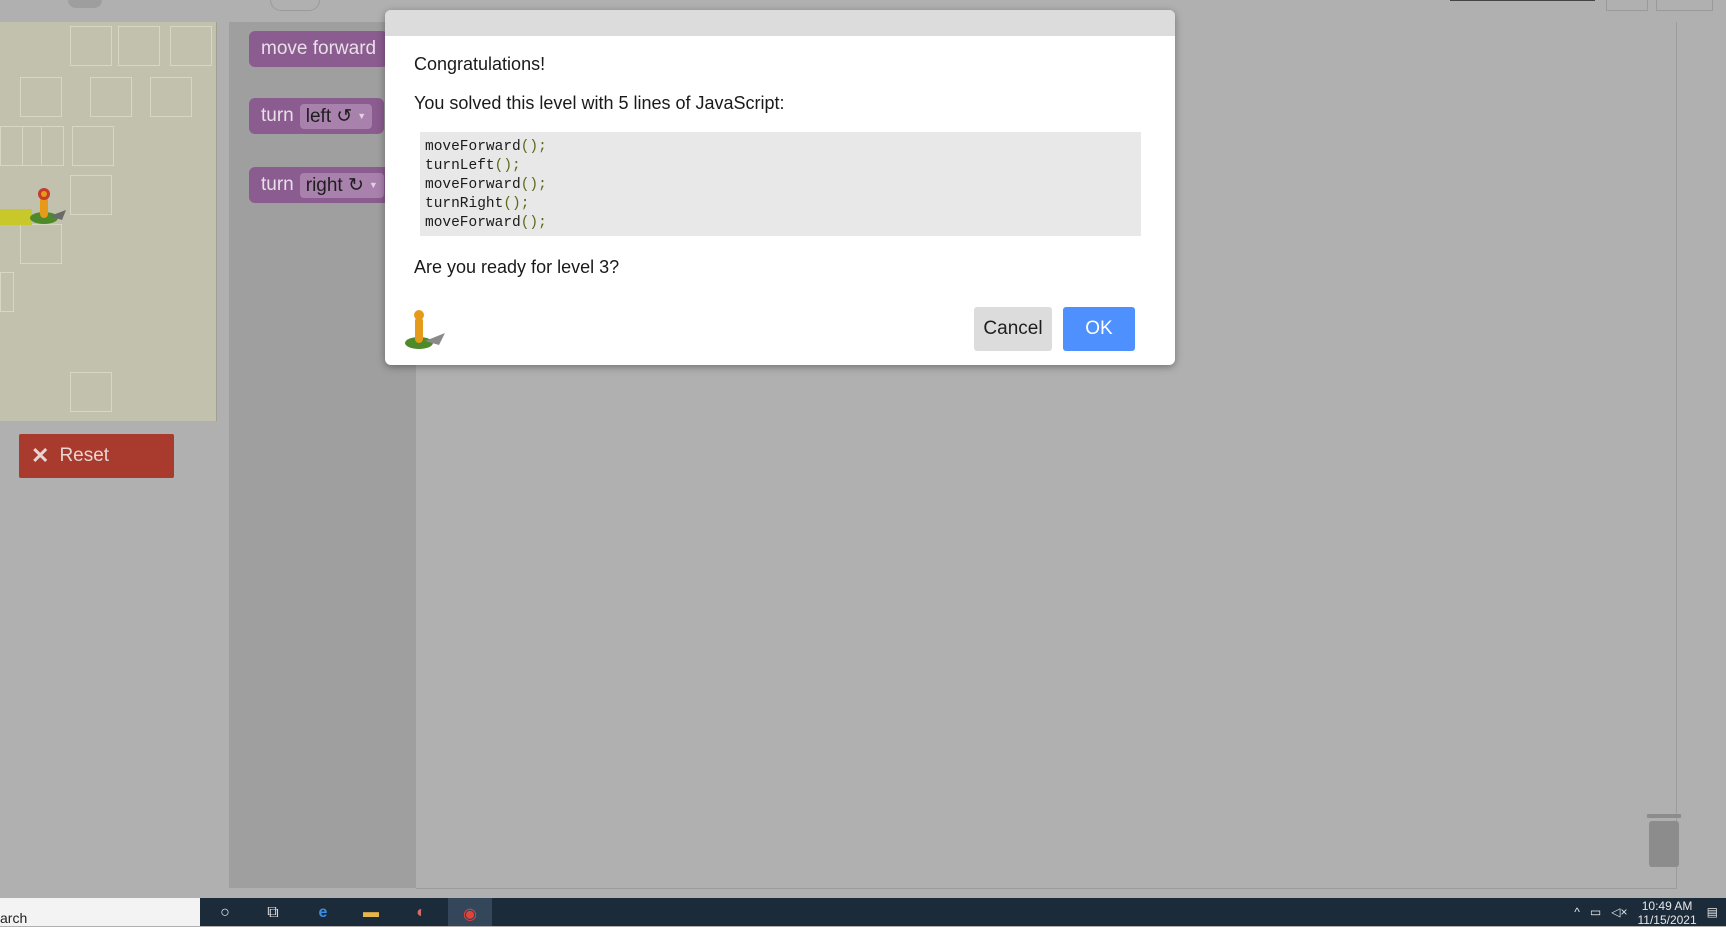 This screenshot has height=927, width=1726. I want to click on edge-icon: e, so click(323, 914).